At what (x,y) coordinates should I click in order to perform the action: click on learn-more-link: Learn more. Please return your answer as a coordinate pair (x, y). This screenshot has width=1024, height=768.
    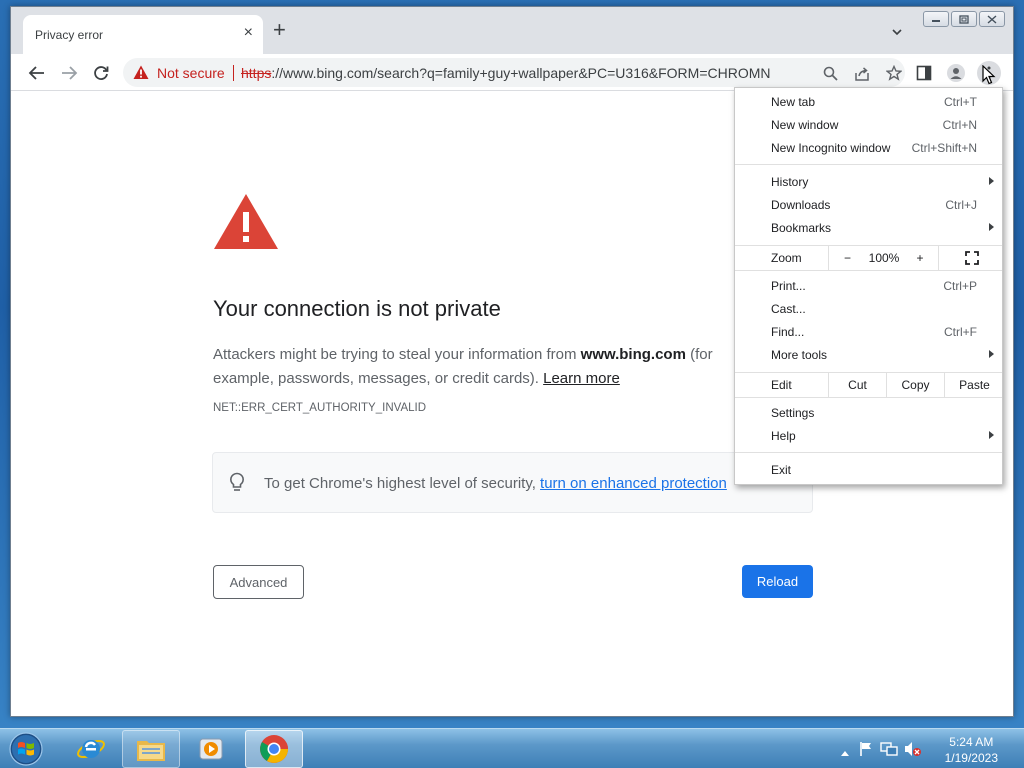
    Looking at the image, I should click on (581, 378).